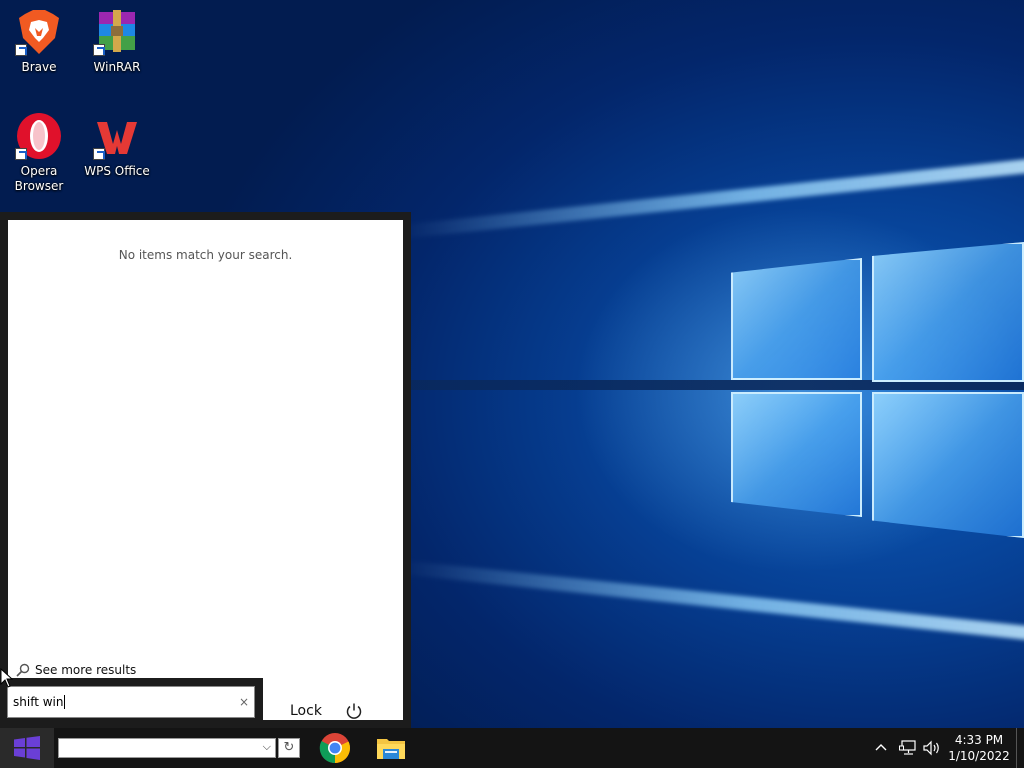 The height and width of the screenshot is (768, 1024). Describe the element at coordinates (23, 670) in the screenshot. I see `search-icon` at that location.